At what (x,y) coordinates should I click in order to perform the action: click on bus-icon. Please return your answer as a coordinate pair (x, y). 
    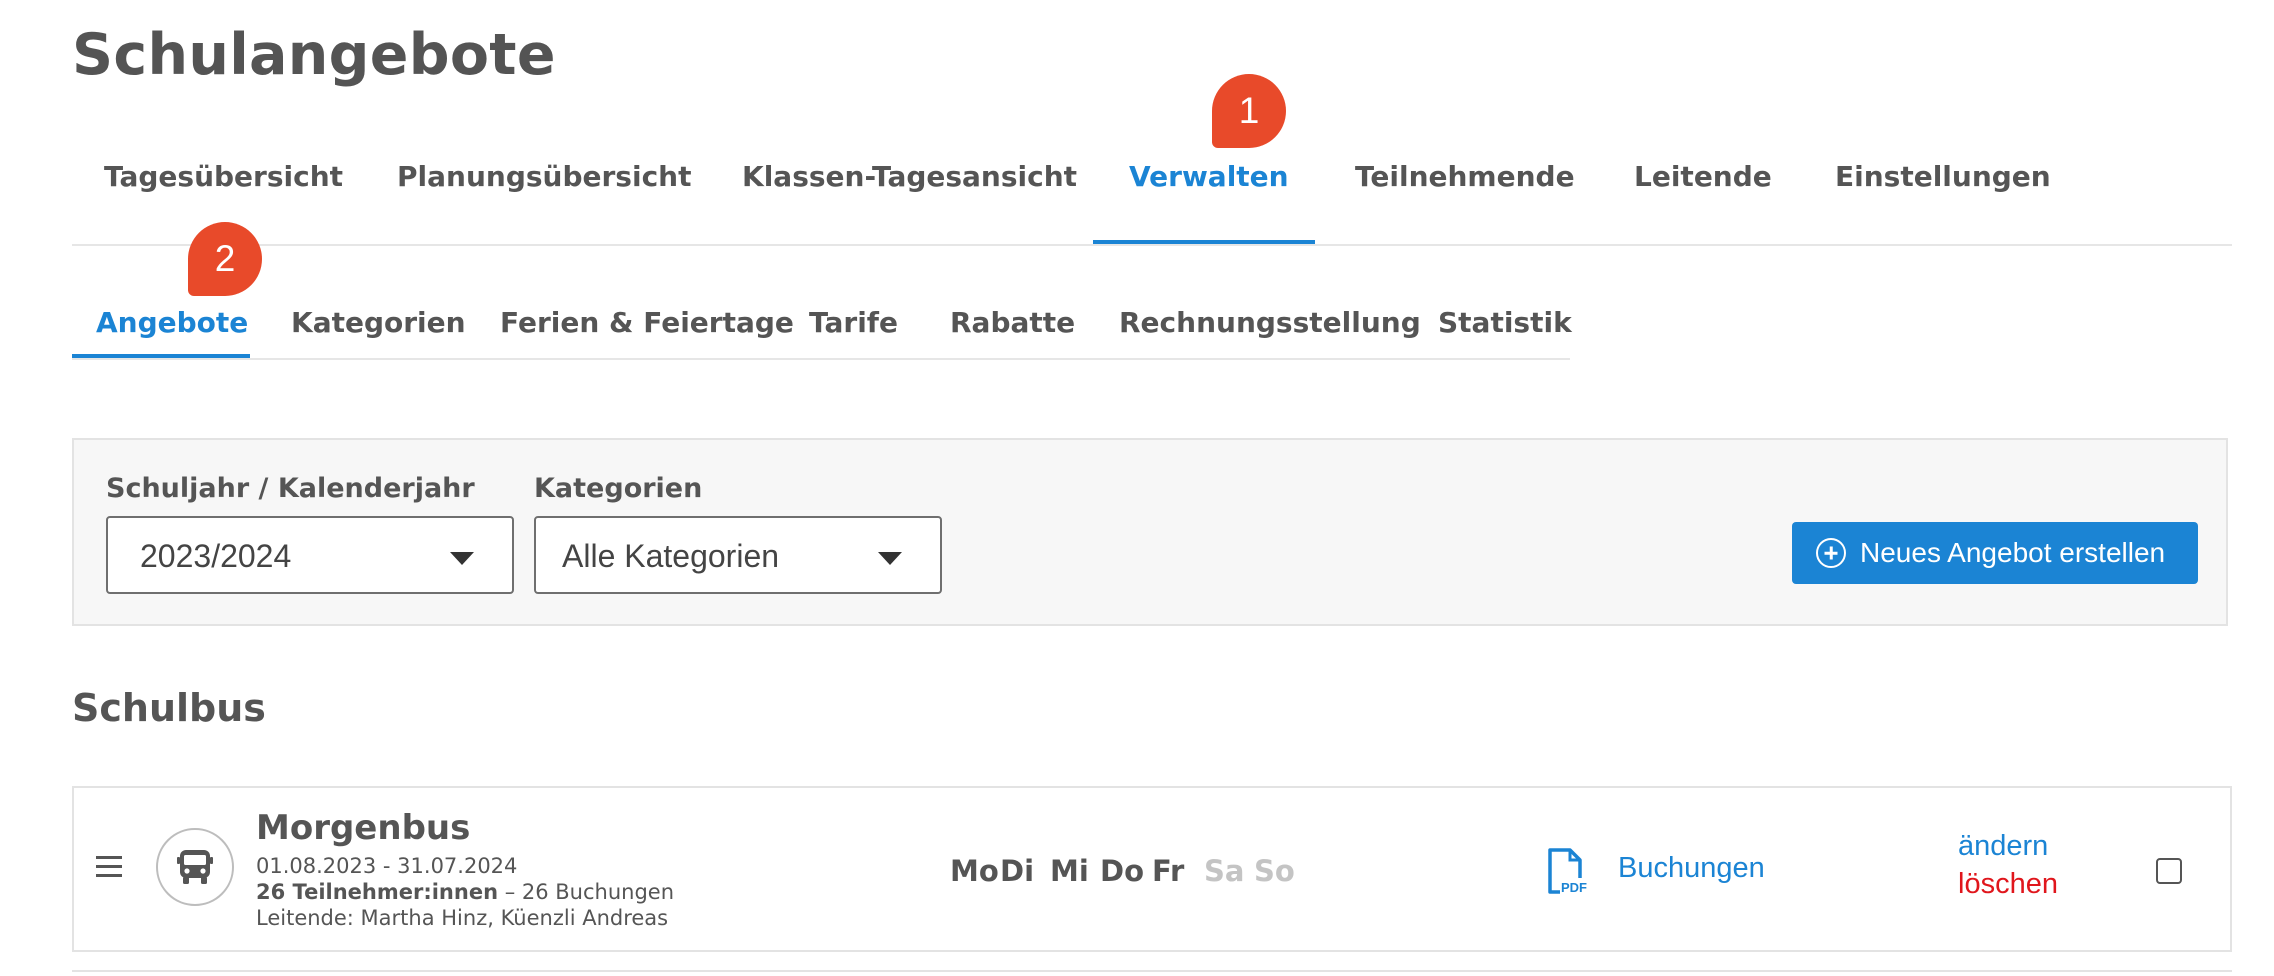
    Looking at the image, I should click on (195, 867).